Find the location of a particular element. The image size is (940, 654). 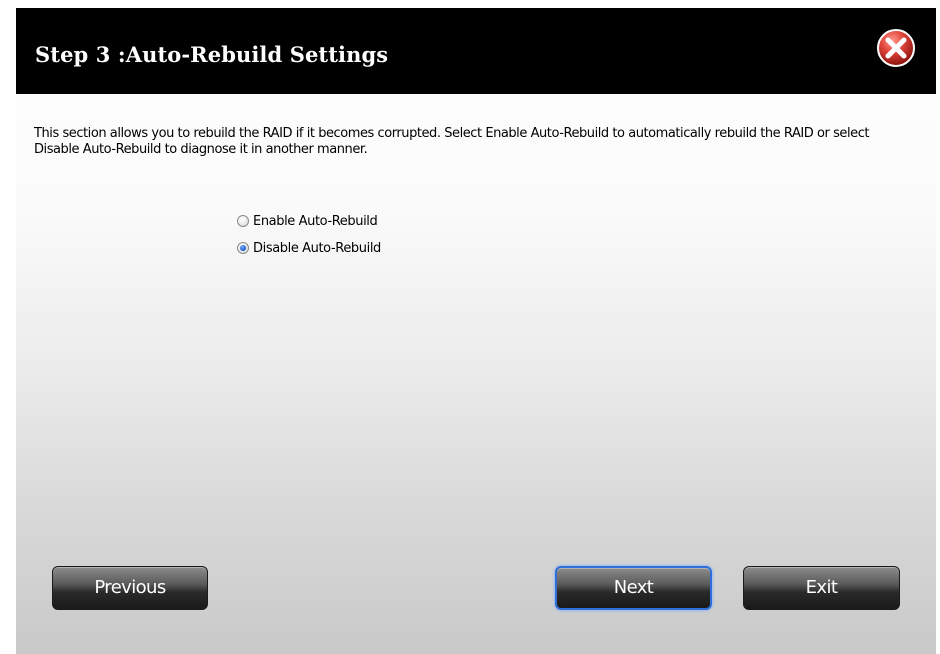

close-icon-graphic is located at coordinates (896, 48).